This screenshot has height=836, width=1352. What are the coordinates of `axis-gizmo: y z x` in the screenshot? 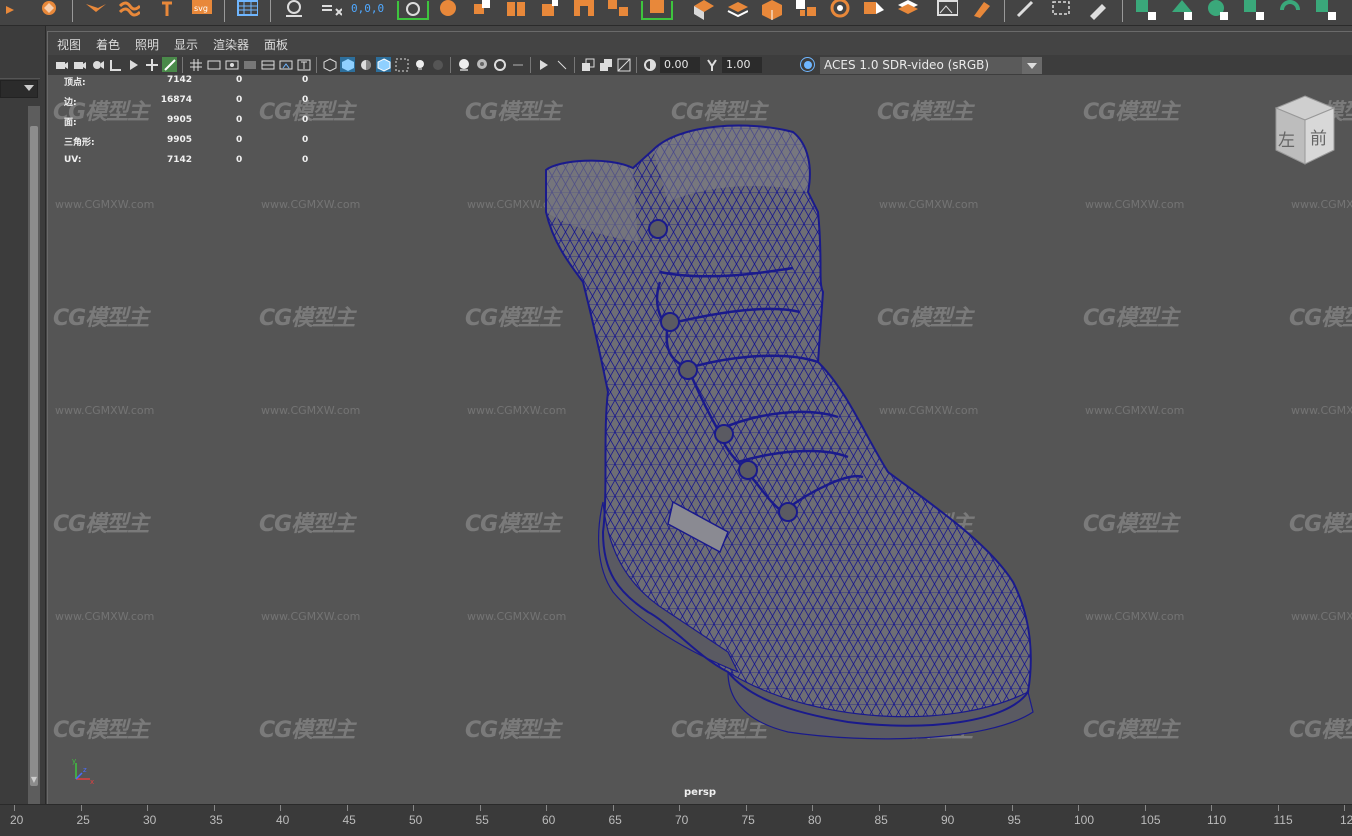 It's located at (83, 771).